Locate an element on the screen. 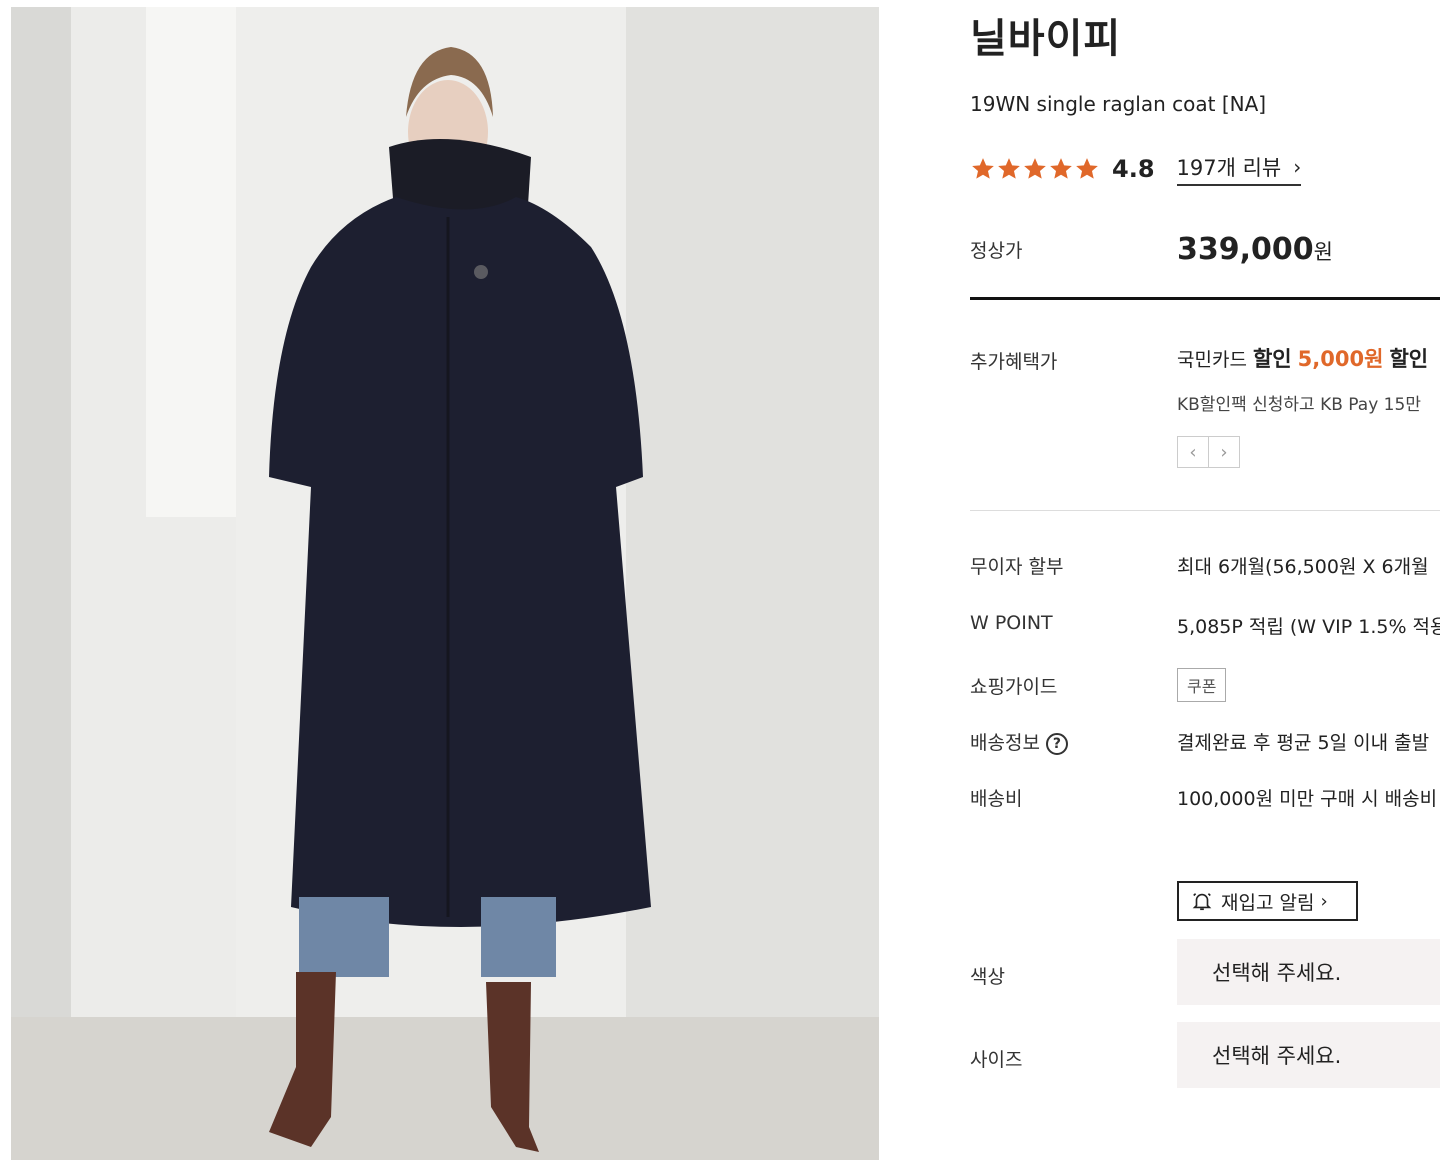 Image resolution: width=1440 pixels, height=1160 pixels. delivery-value: 결제완료 후 평균 5일 이내 출발 is located at coordinates (1303, 743).